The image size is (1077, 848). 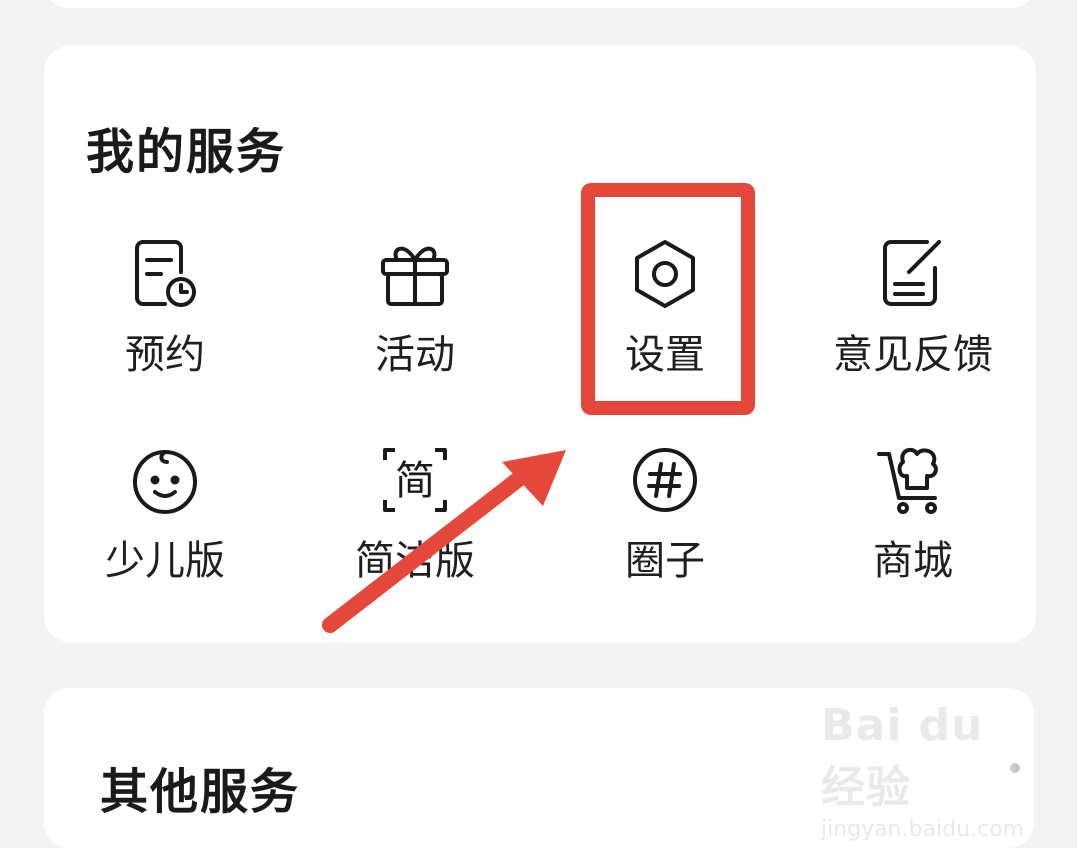 I want to click on service-label: 活动, so click(x=415, y=355).